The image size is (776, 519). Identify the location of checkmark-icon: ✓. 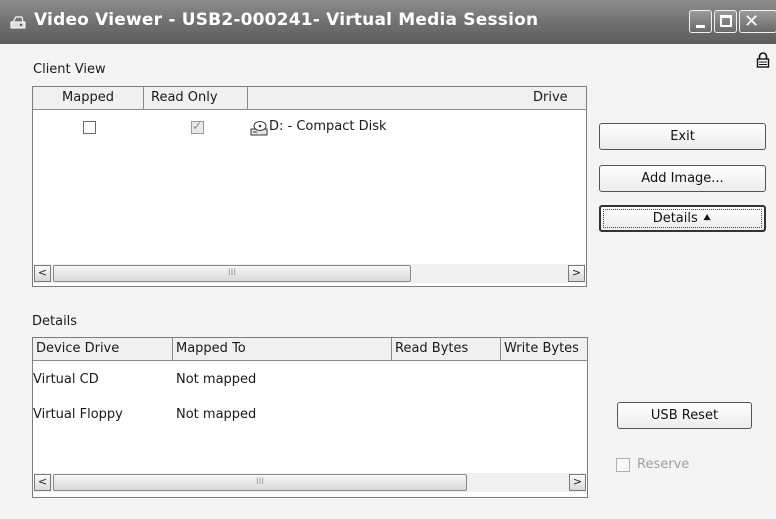
(197, 126).